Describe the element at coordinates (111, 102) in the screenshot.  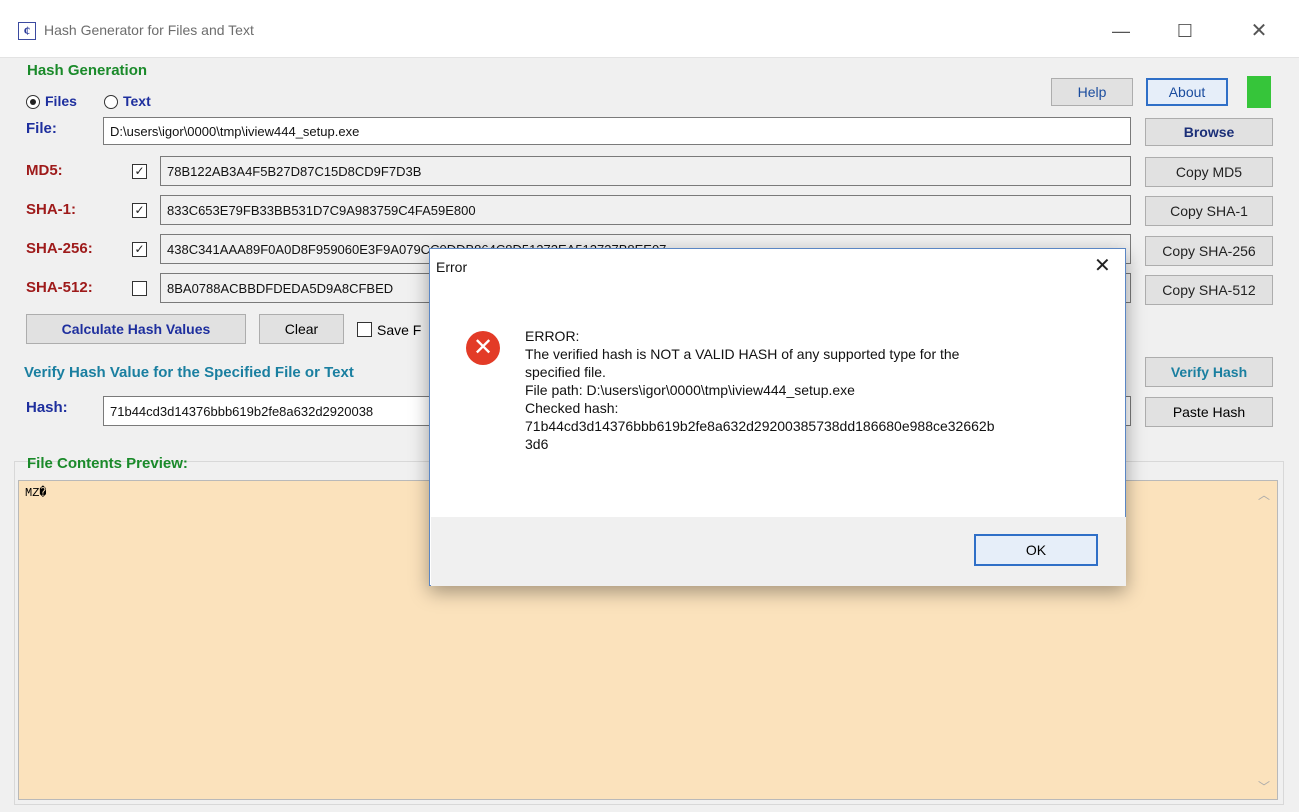
I see `text-radio` at that location.